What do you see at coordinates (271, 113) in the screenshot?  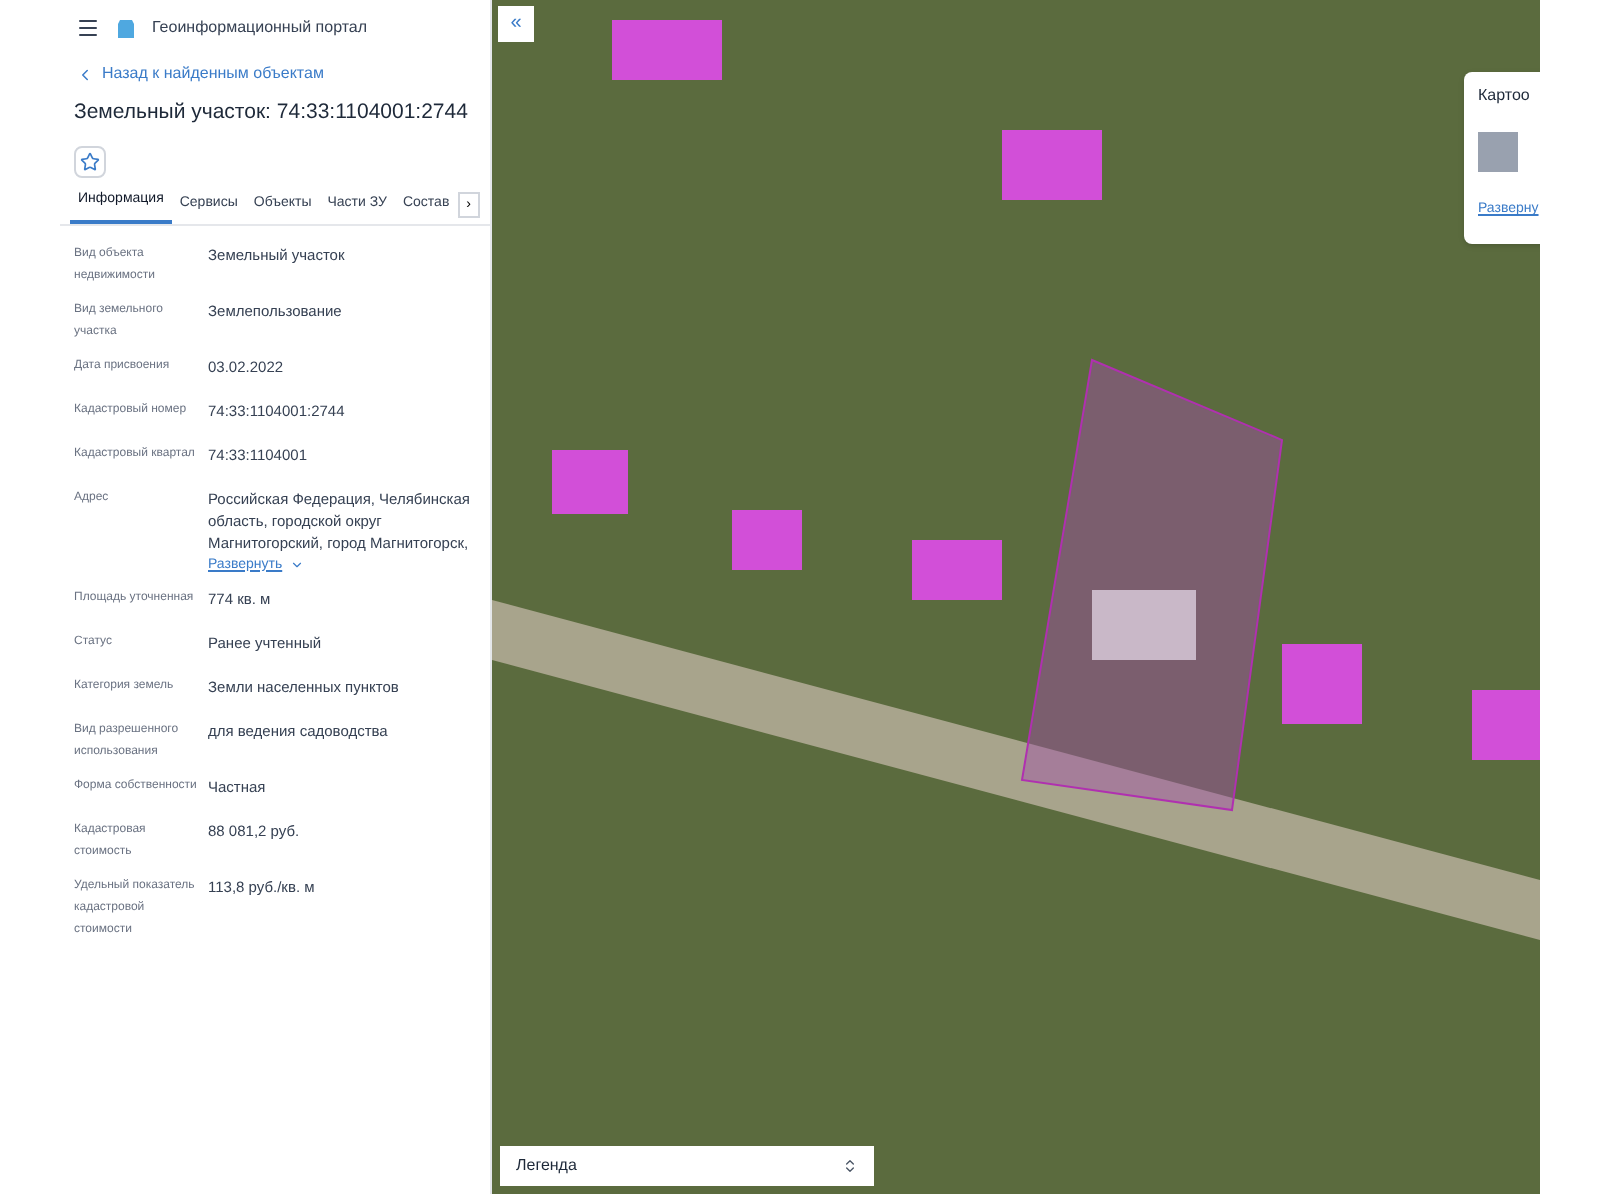 I see `object-title: Земельный участок: 74:33:1104001:2744` at bounding box center [271, 113].